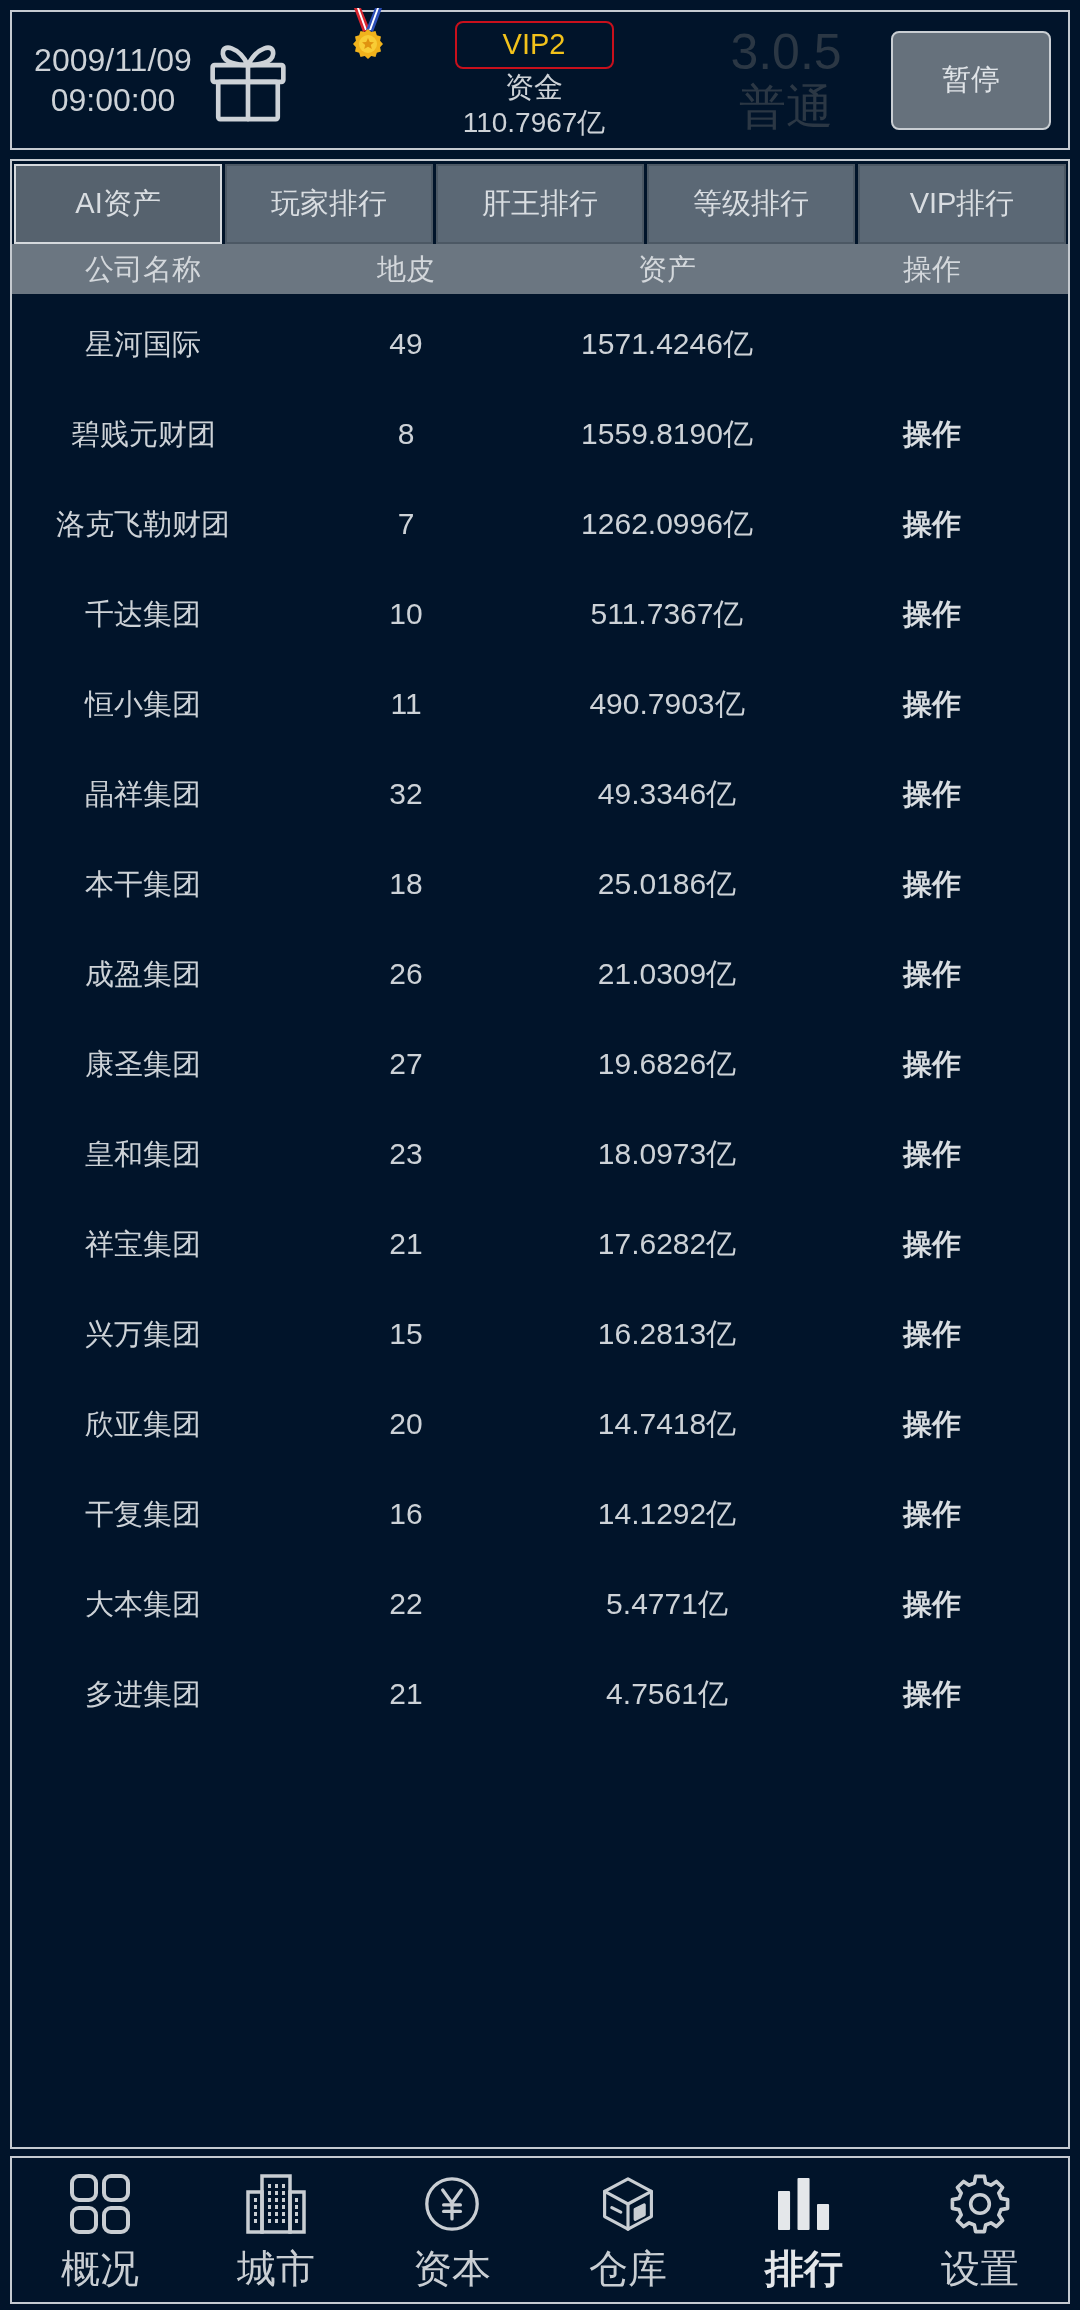 The height and width of the screenshot is (2310, 1080). Describe the element at coordinates (667, 1424) in the screenshot. I see `asset-value: 14.7418亿` at that location.